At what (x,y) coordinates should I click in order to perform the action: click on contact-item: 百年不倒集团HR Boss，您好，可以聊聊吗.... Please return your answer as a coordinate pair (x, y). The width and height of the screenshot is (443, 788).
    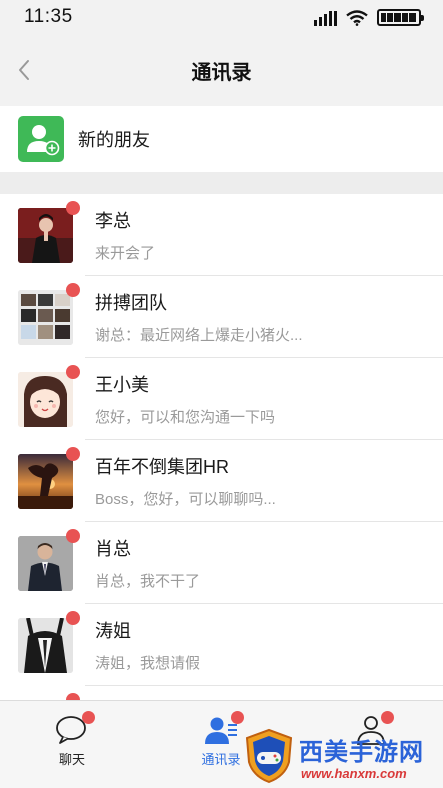
    Looking at the image, I should click on (221, 481).